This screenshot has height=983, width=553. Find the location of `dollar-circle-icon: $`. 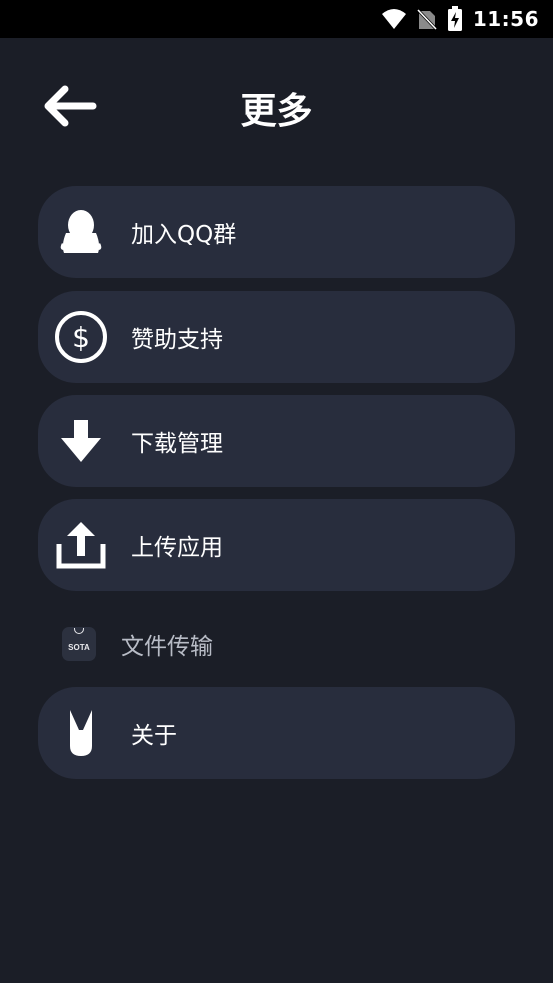

dollar-circle-icon: $ is located at coordinates (81, 337).